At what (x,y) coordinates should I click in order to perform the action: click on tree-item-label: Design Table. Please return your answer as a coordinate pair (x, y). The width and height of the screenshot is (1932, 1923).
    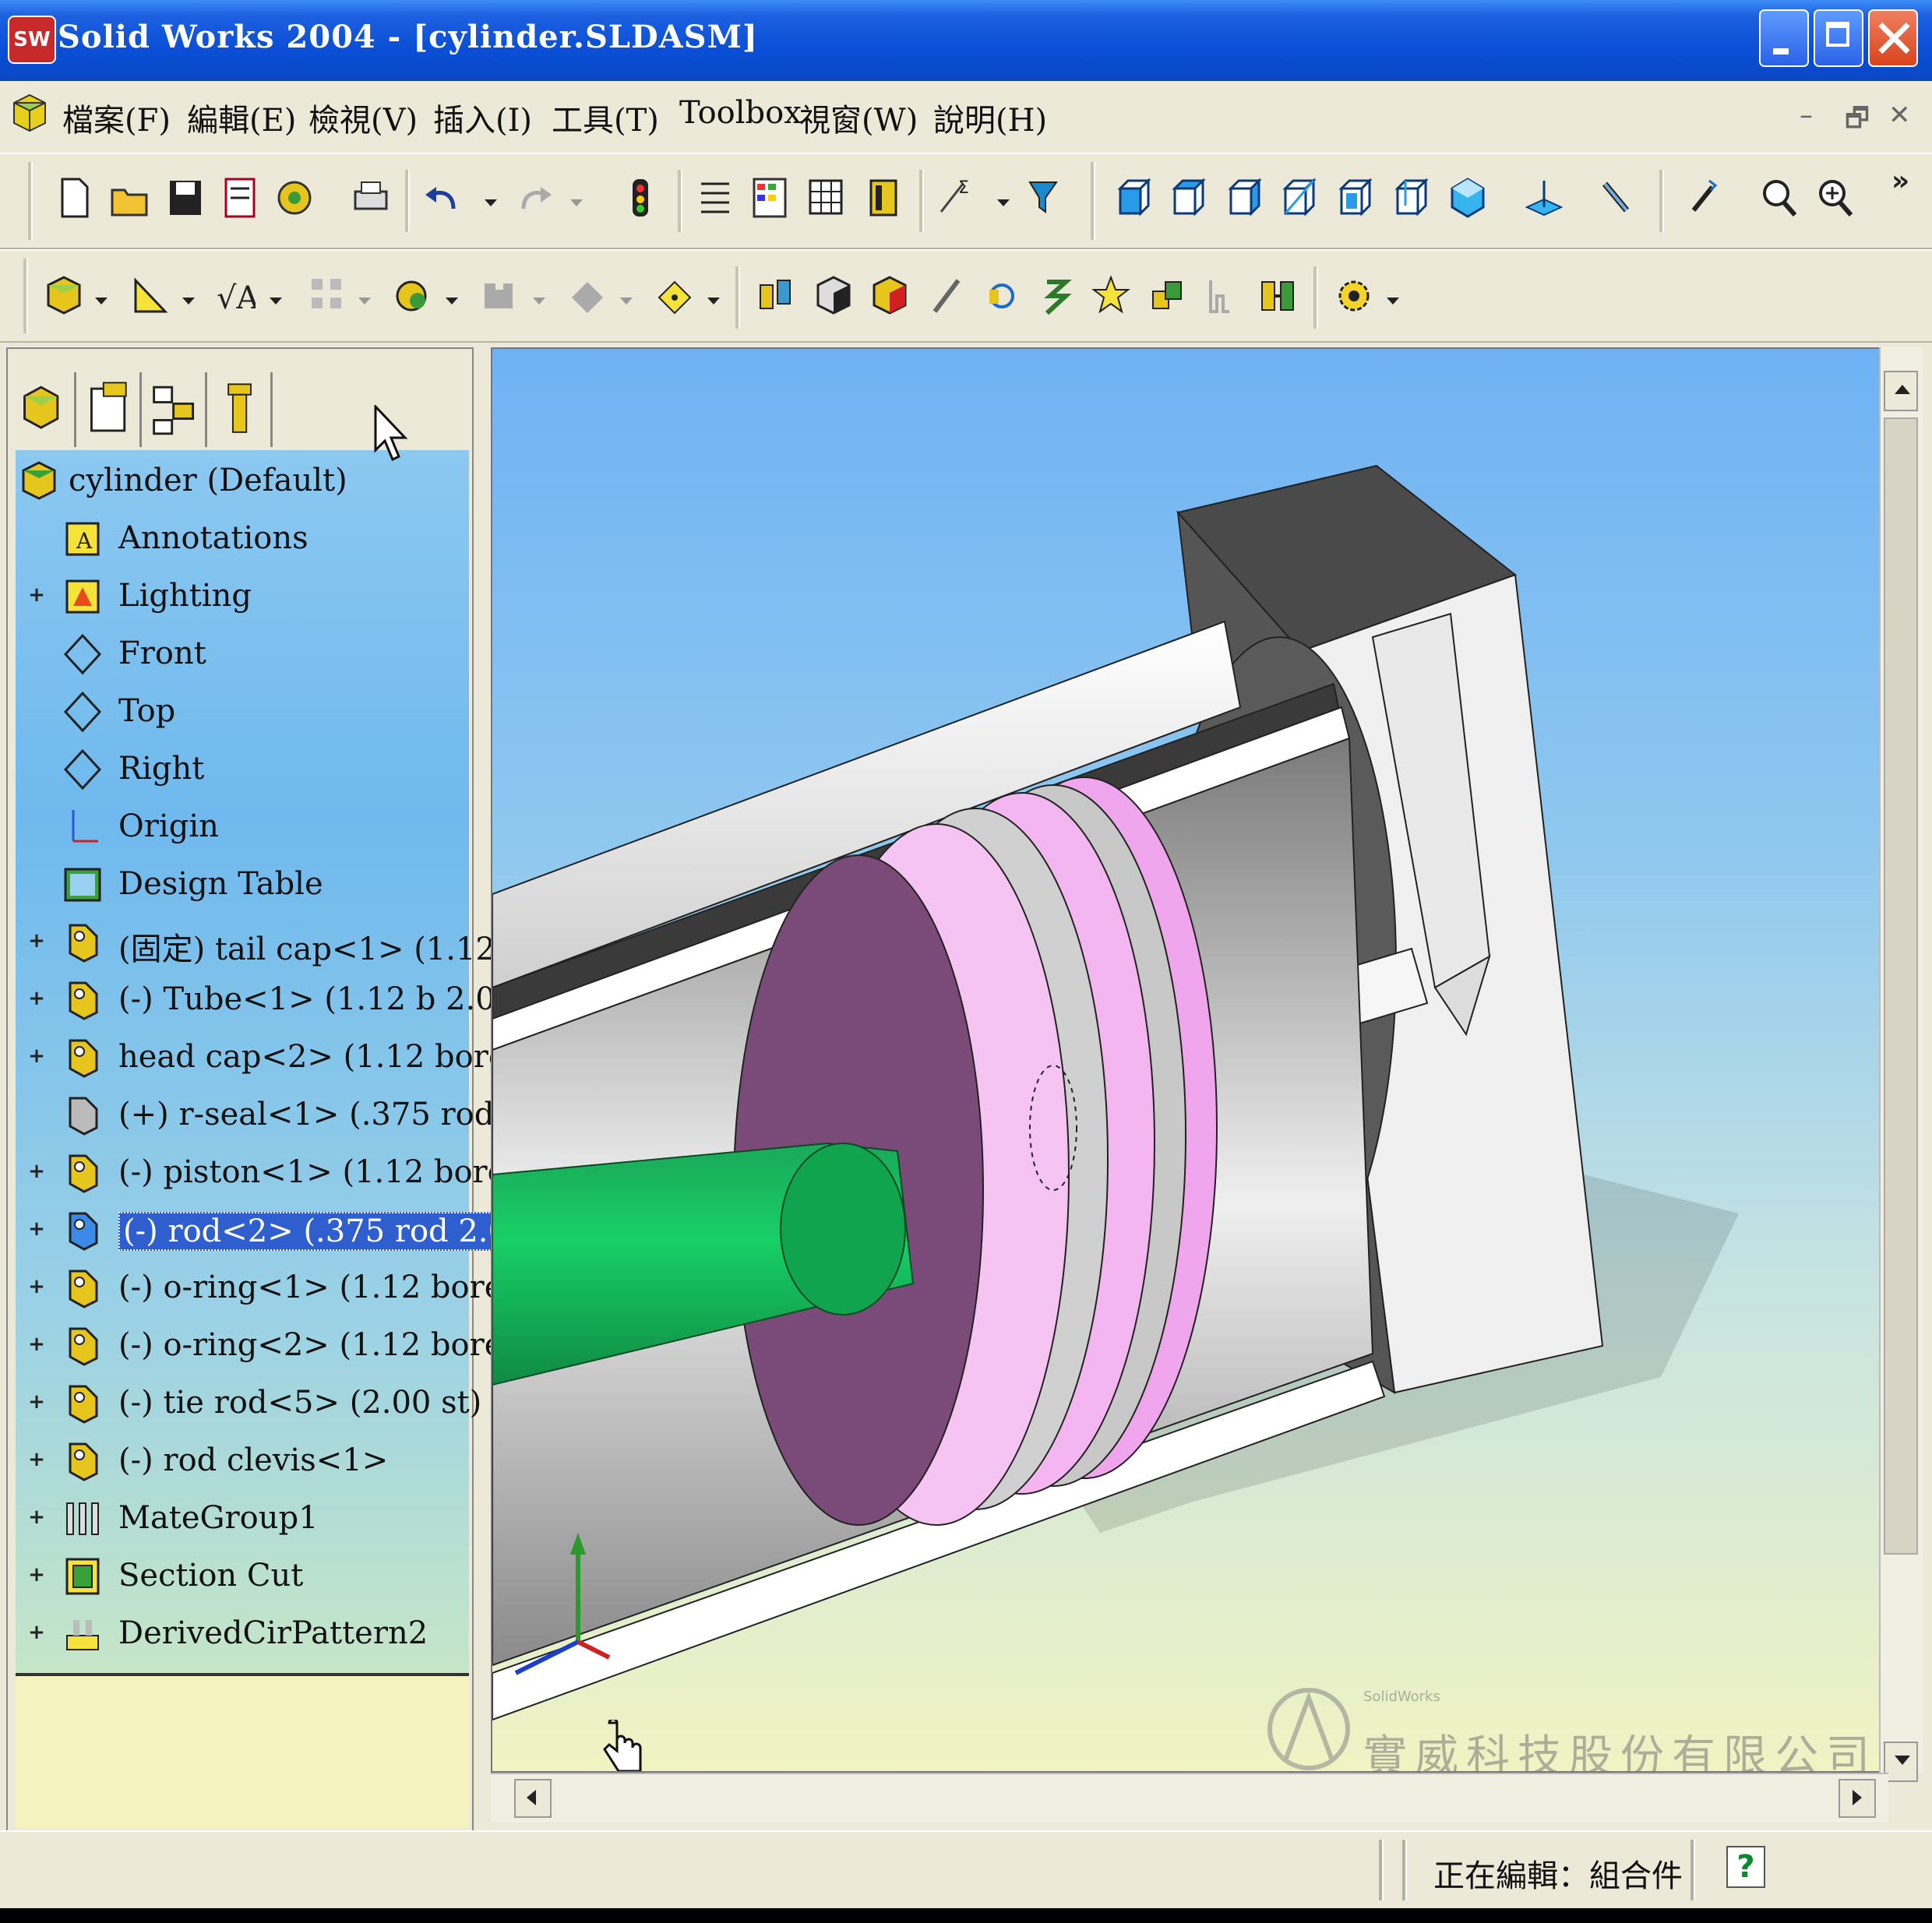
    Looking at the image, I should click on (220, 884).